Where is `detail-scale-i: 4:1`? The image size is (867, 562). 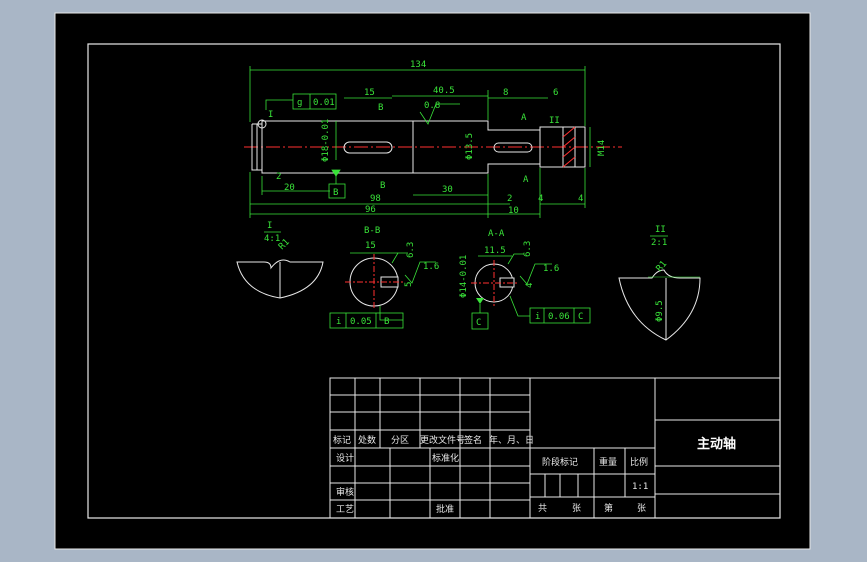 detail-scale-i: 4:1 is located at coordinates (272, 239).